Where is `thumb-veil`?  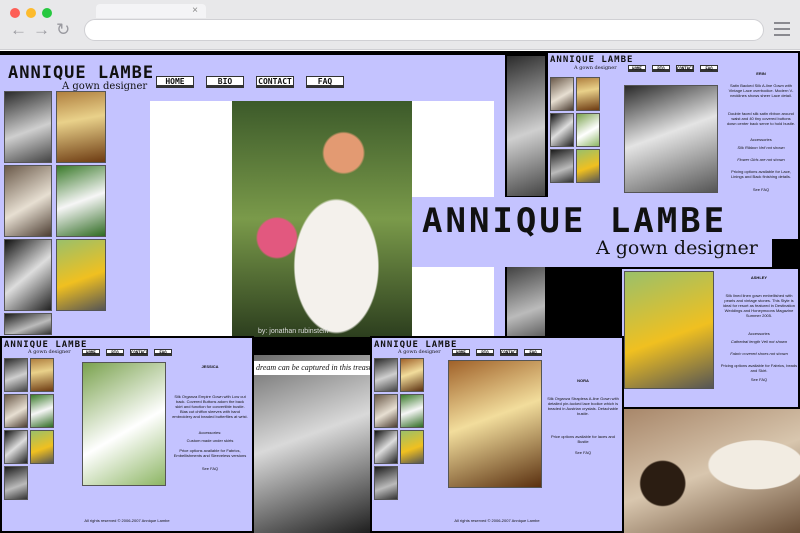
thumb-veil is located at coordinates (28, 201).